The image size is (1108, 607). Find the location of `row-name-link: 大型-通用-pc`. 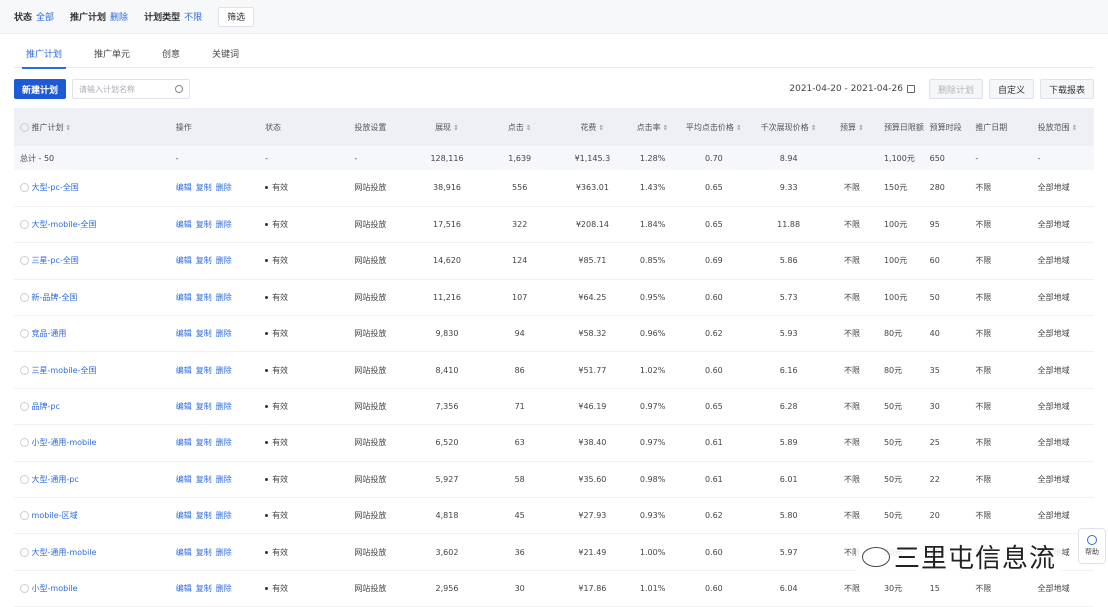

row-name-link: 大型-通用-pc is located at coordinates (55, 479).